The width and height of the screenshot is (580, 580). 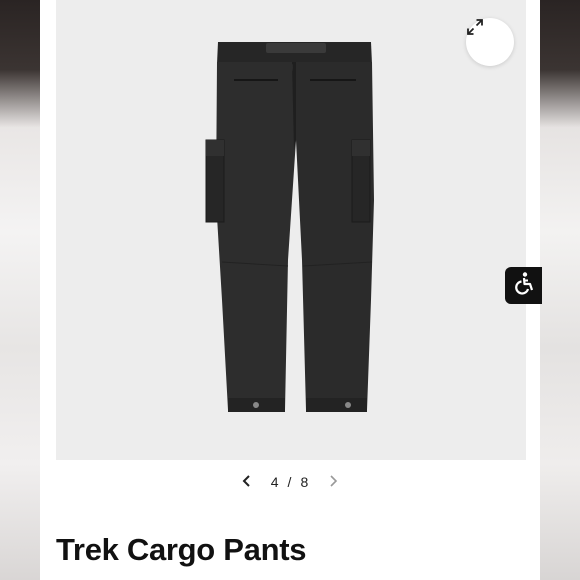 I want to click on image-counter: 4 / 8, so click(x=290, y=482).